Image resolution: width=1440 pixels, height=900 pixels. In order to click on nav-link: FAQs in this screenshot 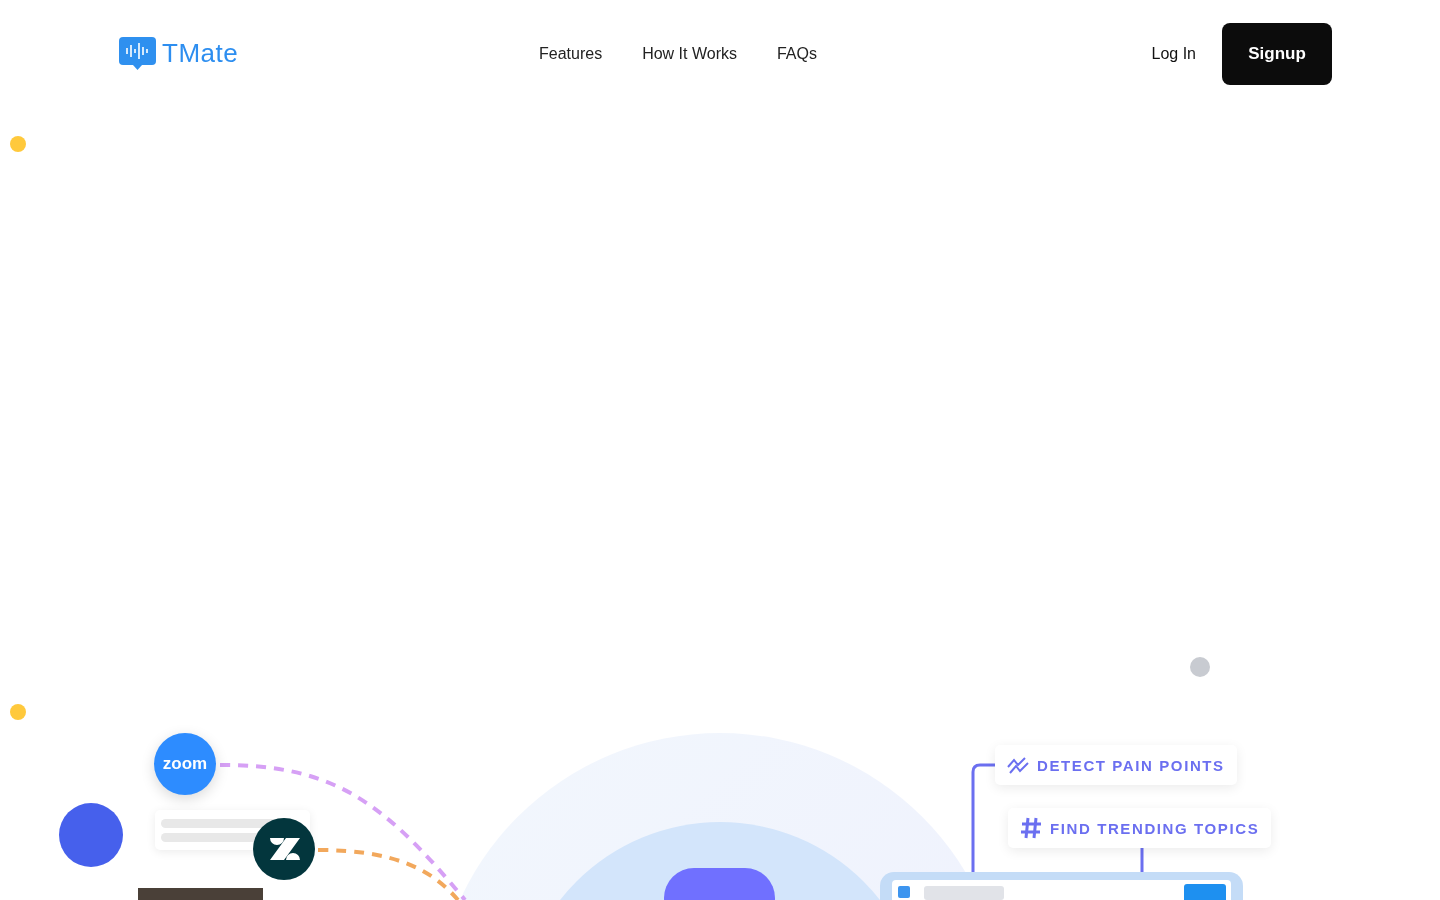, I will do `click(796, 53)`.